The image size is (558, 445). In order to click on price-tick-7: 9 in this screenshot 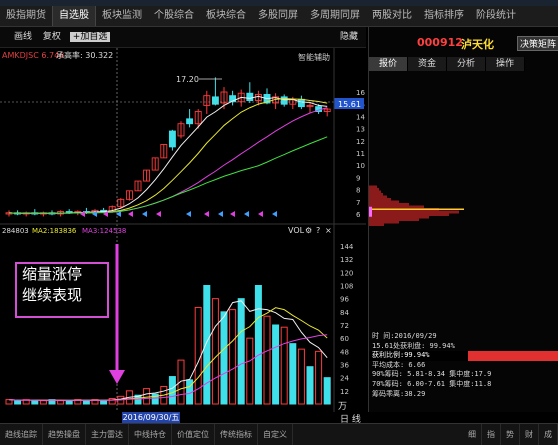, I will do `click(358, 178)`.